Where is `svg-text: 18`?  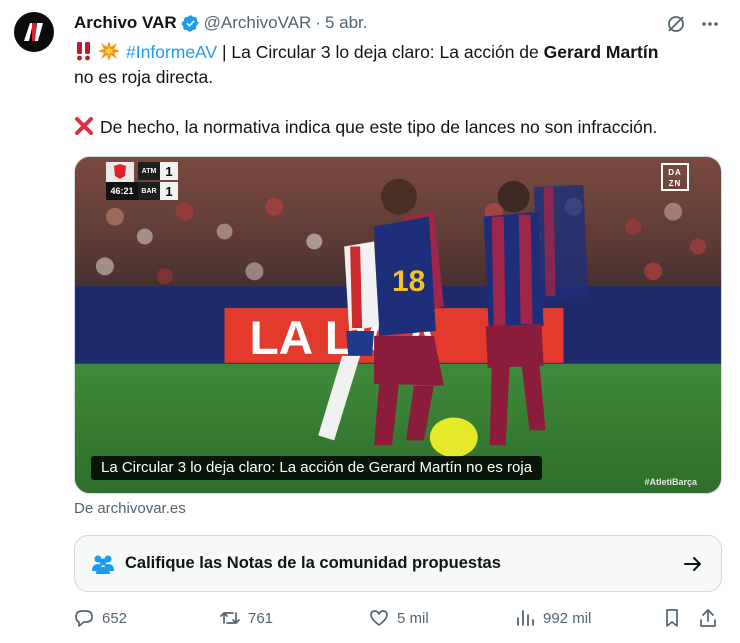 svg-text: 18 is located at coordinates (408, 281).